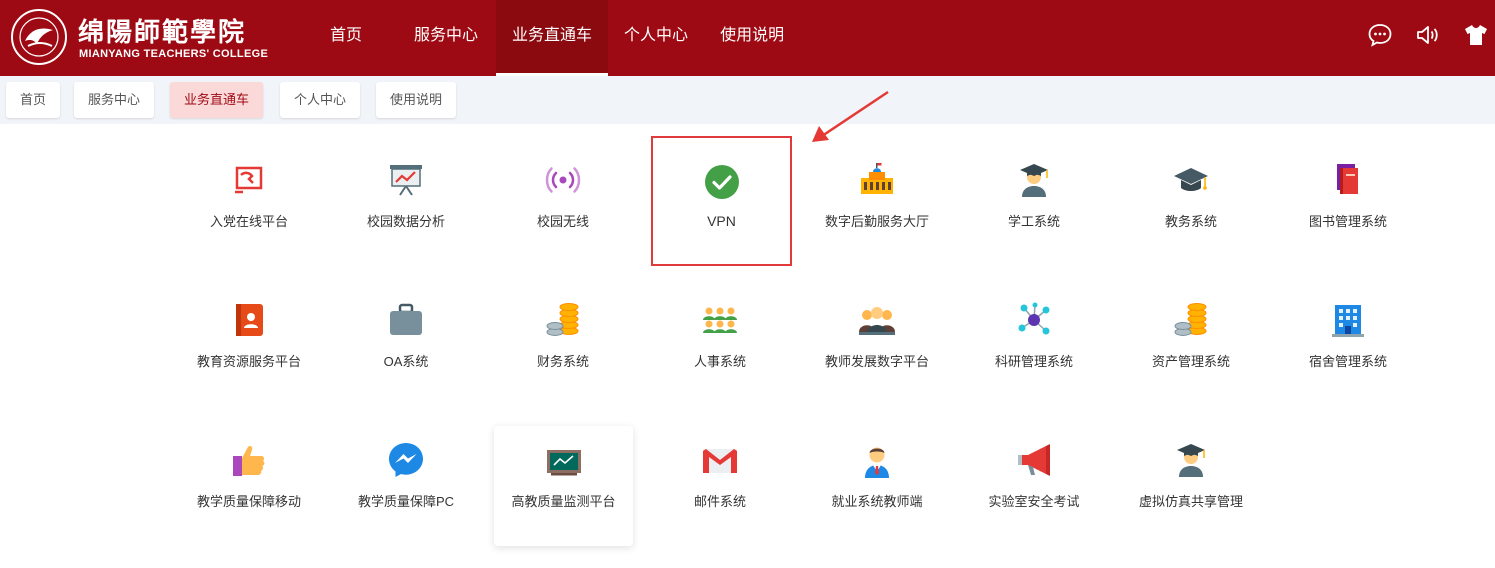 This screenshot has width=1495, height=568. What do you see at coordinates (406, 319) in the screenshot?
I see `briefcase-icon` at bounding box center [406, 319].